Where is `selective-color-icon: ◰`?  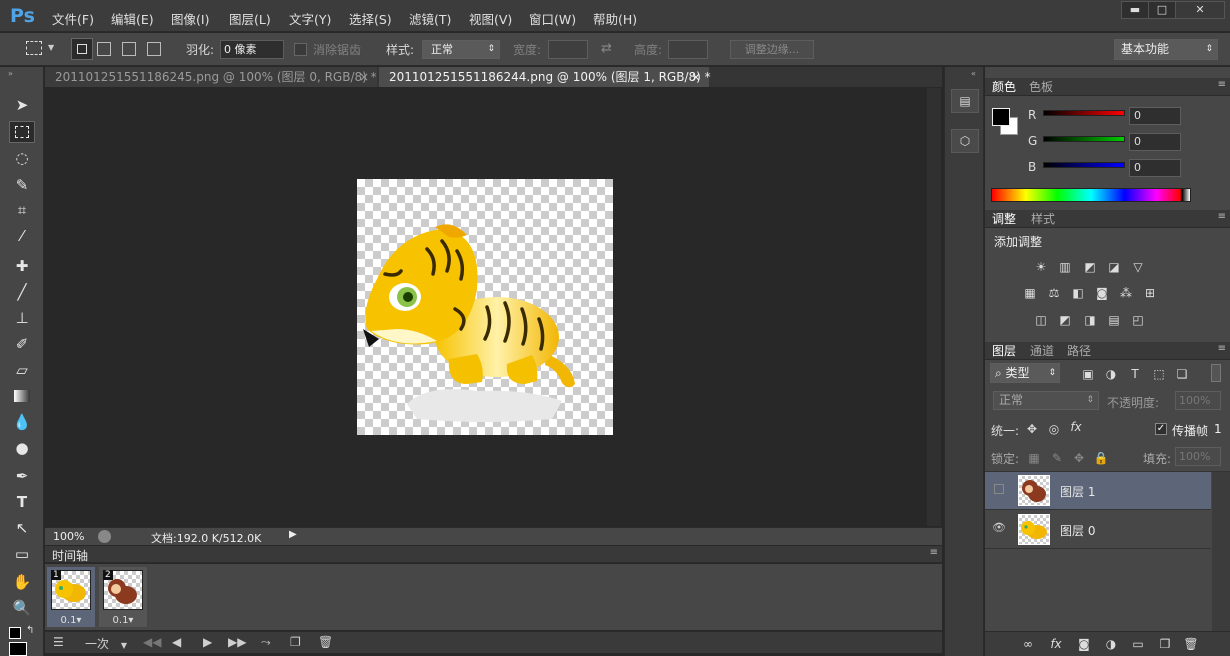
selective-color-icon: ◰ is located at coordinates (1138, 320).